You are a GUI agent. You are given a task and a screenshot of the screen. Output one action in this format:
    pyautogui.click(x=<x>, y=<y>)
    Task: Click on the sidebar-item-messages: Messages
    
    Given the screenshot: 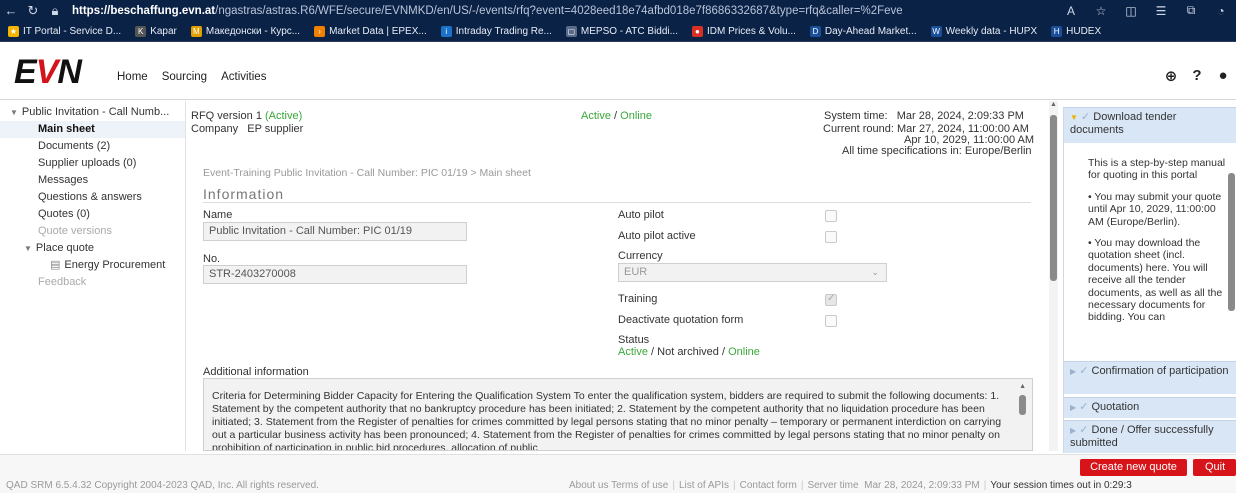 What is the action you would take?
    pyautogui.click(x=92, y=180)
    